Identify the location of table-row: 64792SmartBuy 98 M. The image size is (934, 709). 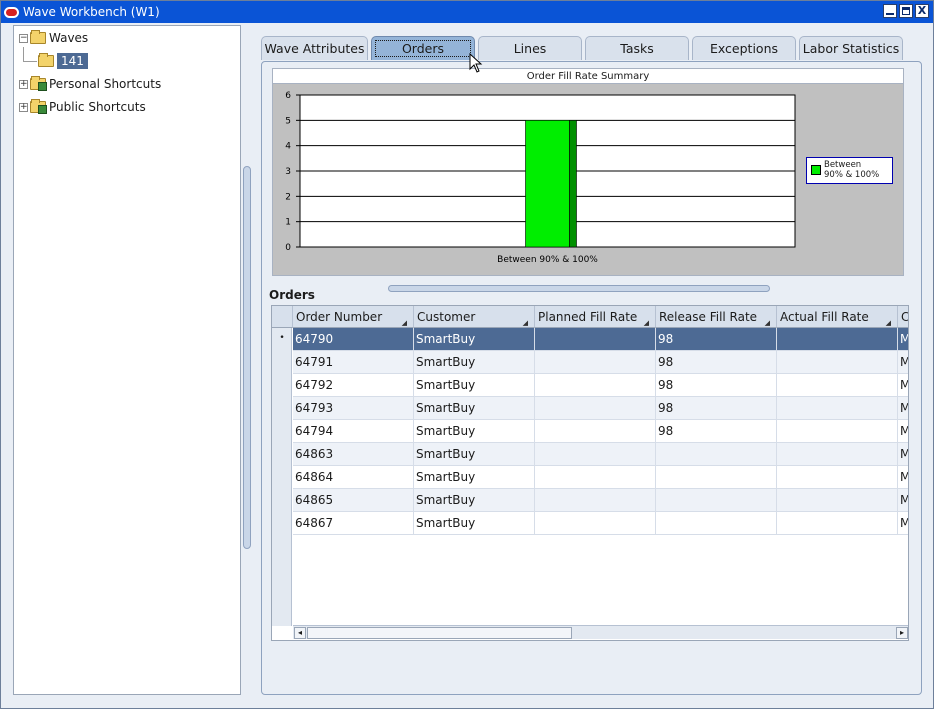
(600, 385).